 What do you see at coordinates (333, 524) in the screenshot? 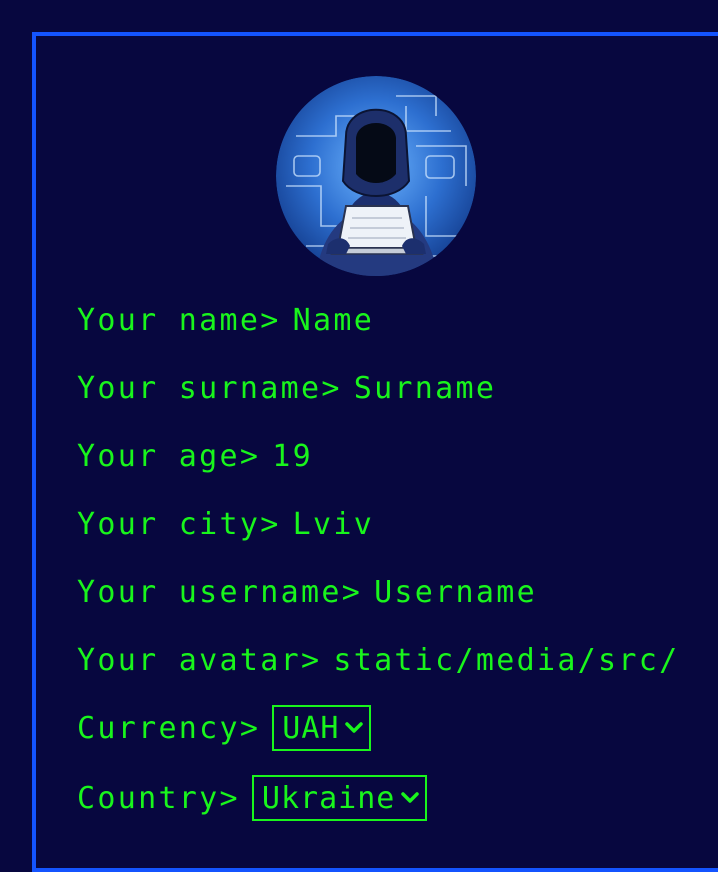
I see `city-field: Lviv` at bounding box center [333, 524].